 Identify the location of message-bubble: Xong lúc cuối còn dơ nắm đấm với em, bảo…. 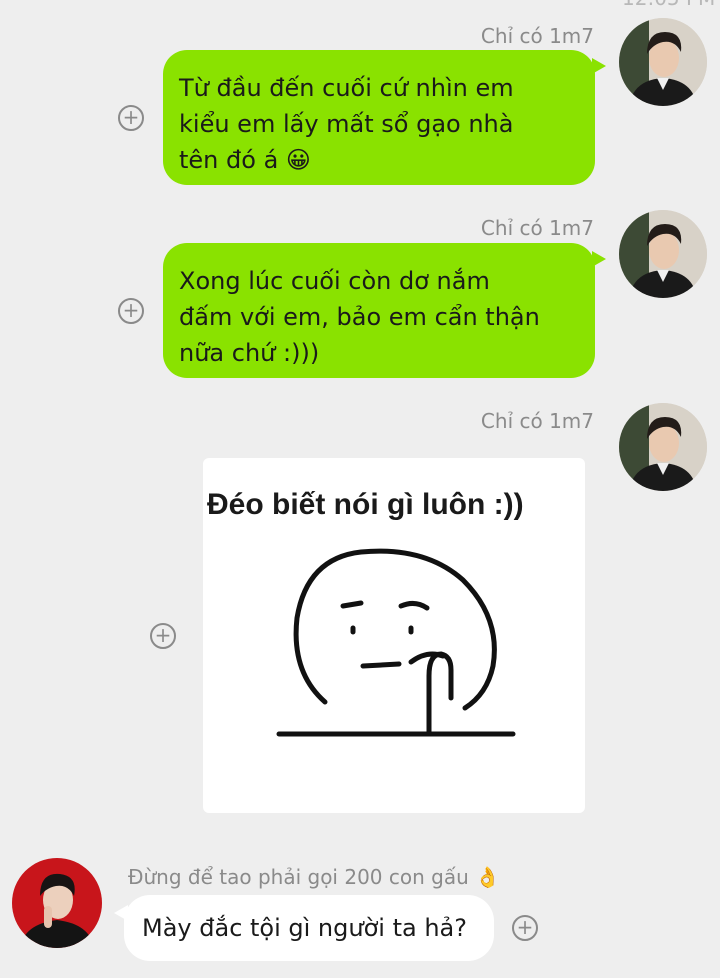
(384, 310).